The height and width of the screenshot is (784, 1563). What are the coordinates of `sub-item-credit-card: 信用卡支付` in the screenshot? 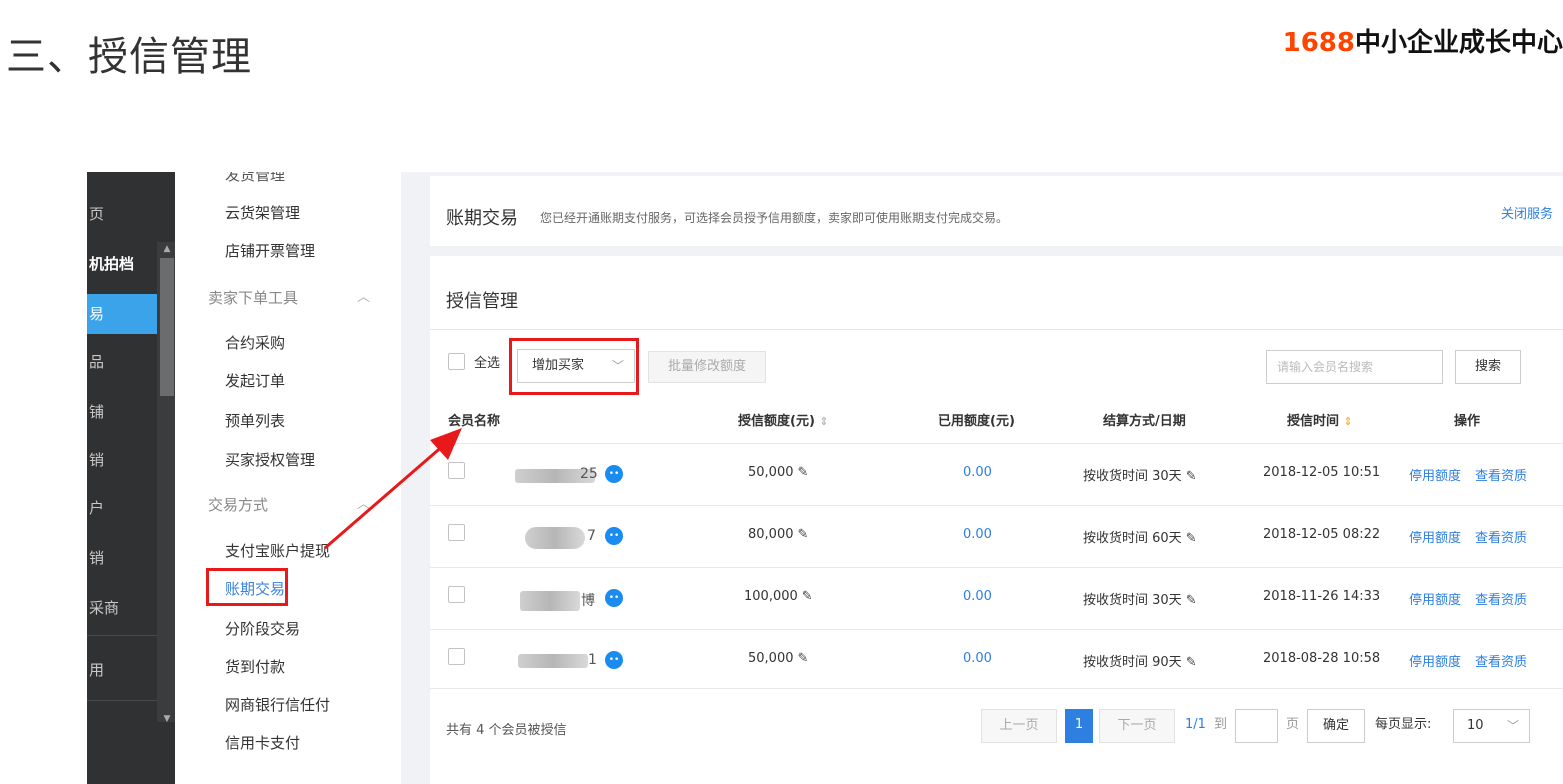 It's located at (262, 742).